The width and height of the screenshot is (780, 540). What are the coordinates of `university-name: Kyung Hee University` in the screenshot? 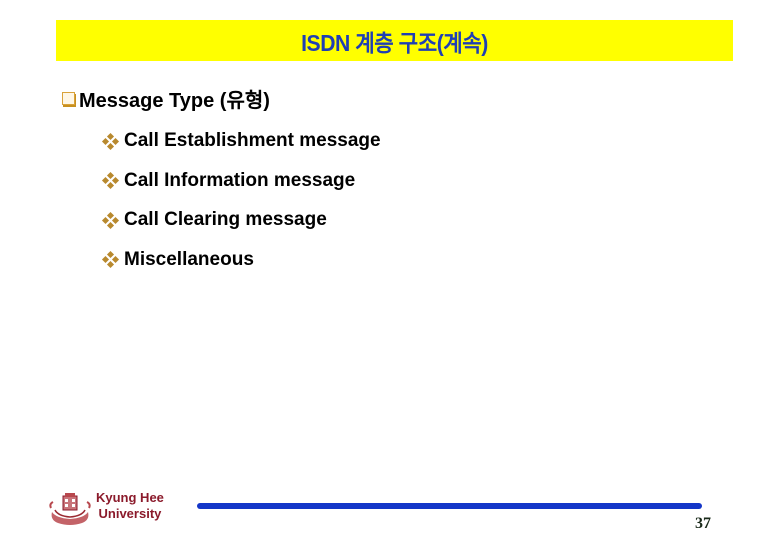 It's located at (130, 506).